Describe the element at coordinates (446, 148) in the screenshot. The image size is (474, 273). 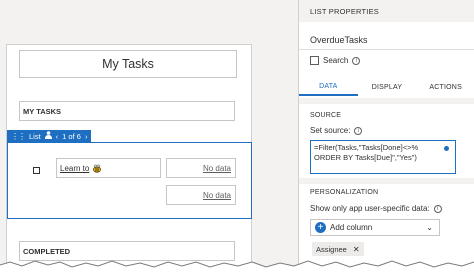
I see `formula-status-dot` at that location.